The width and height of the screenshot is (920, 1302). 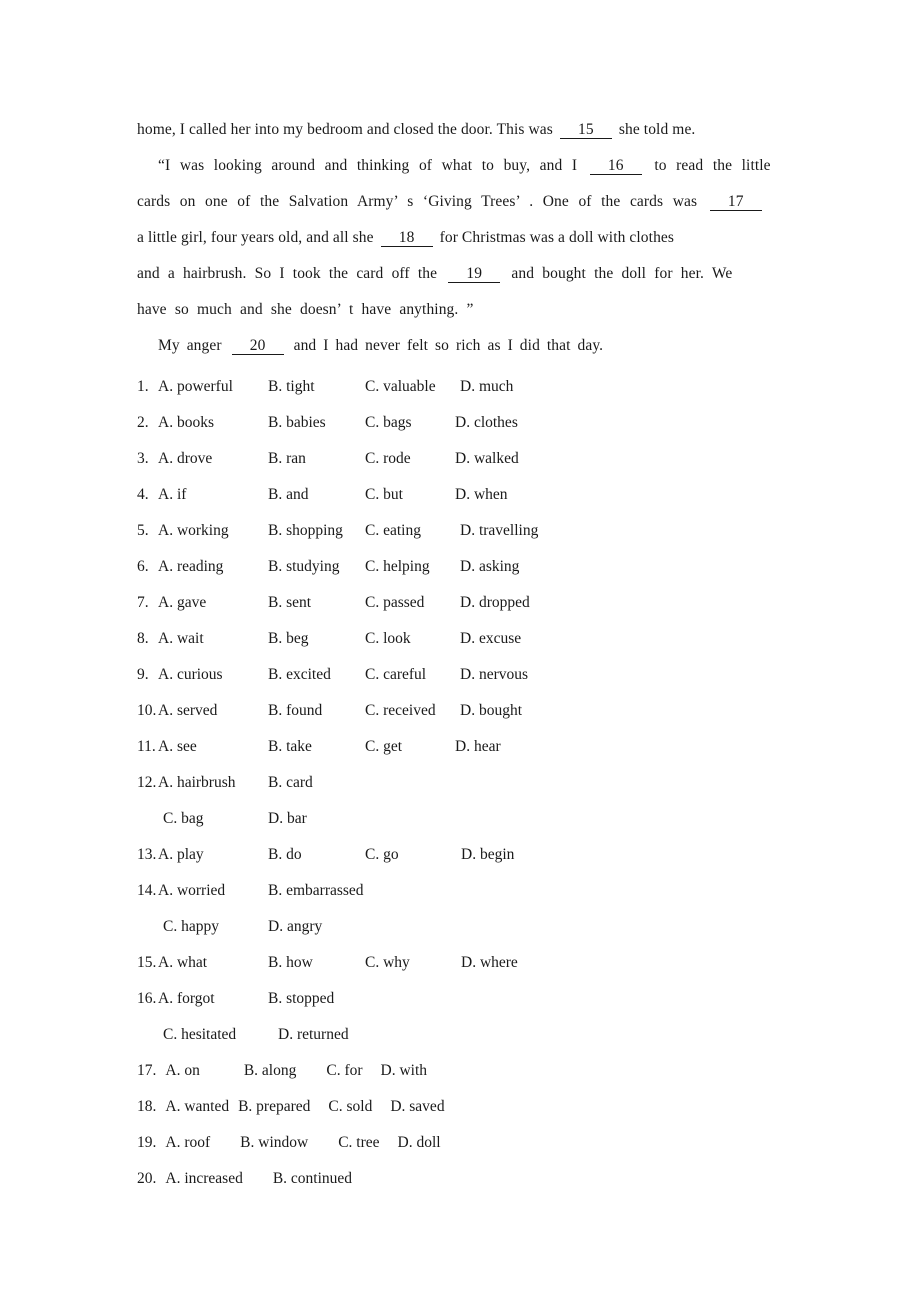 I want to click on option-b: B. babies, so click(x=297, y=423).